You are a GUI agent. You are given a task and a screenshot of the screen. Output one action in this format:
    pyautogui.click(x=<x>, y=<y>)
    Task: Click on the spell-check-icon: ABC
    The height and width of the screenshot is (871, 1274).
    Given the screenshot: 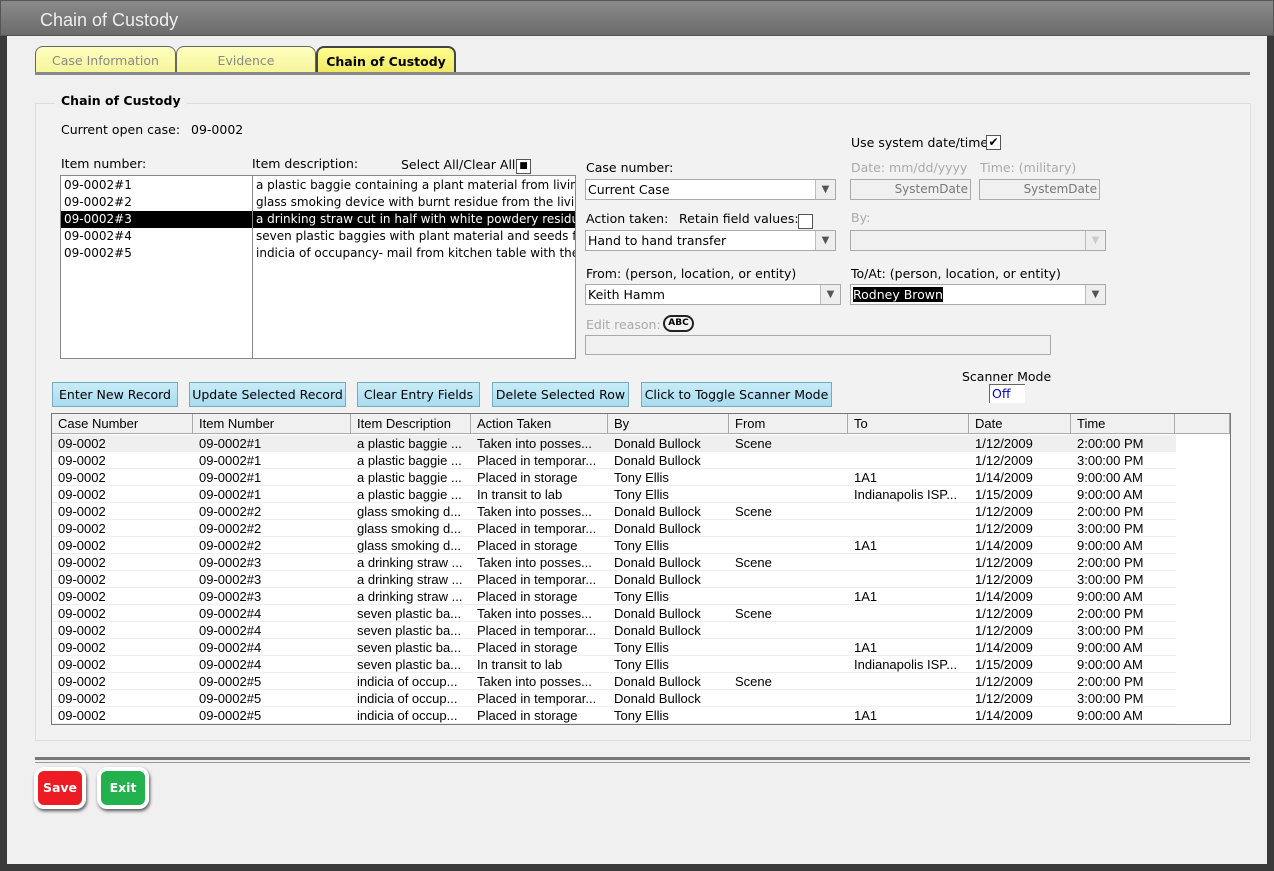 What is the action you would take?
    pyautogui.click(x=678, y=323)
    